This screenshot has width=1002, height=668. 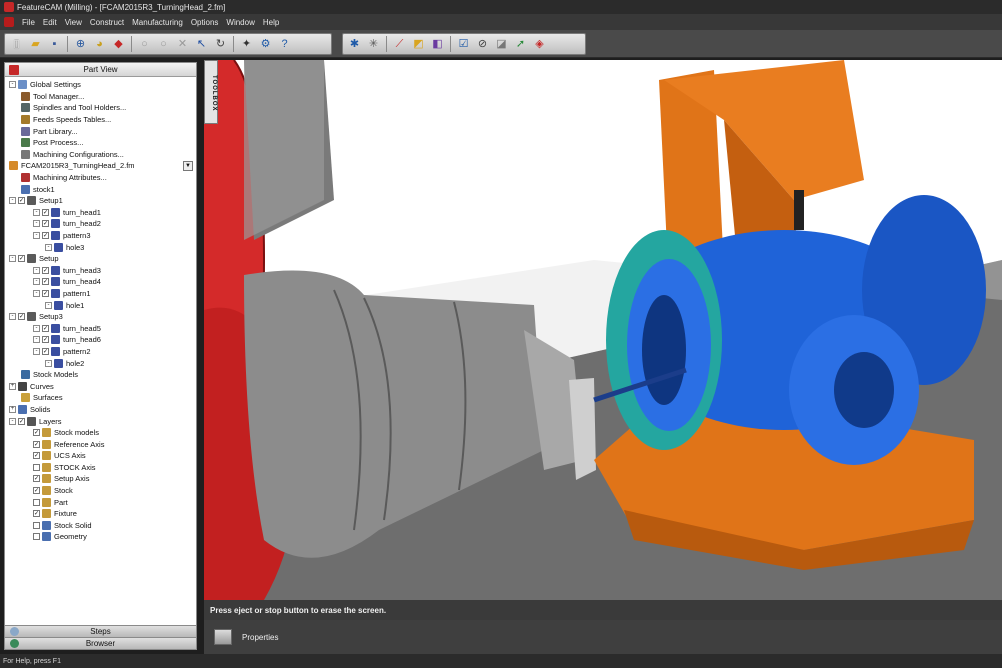 I want to click on chevron-down-icon: ▼, so click(x=188, y=166).